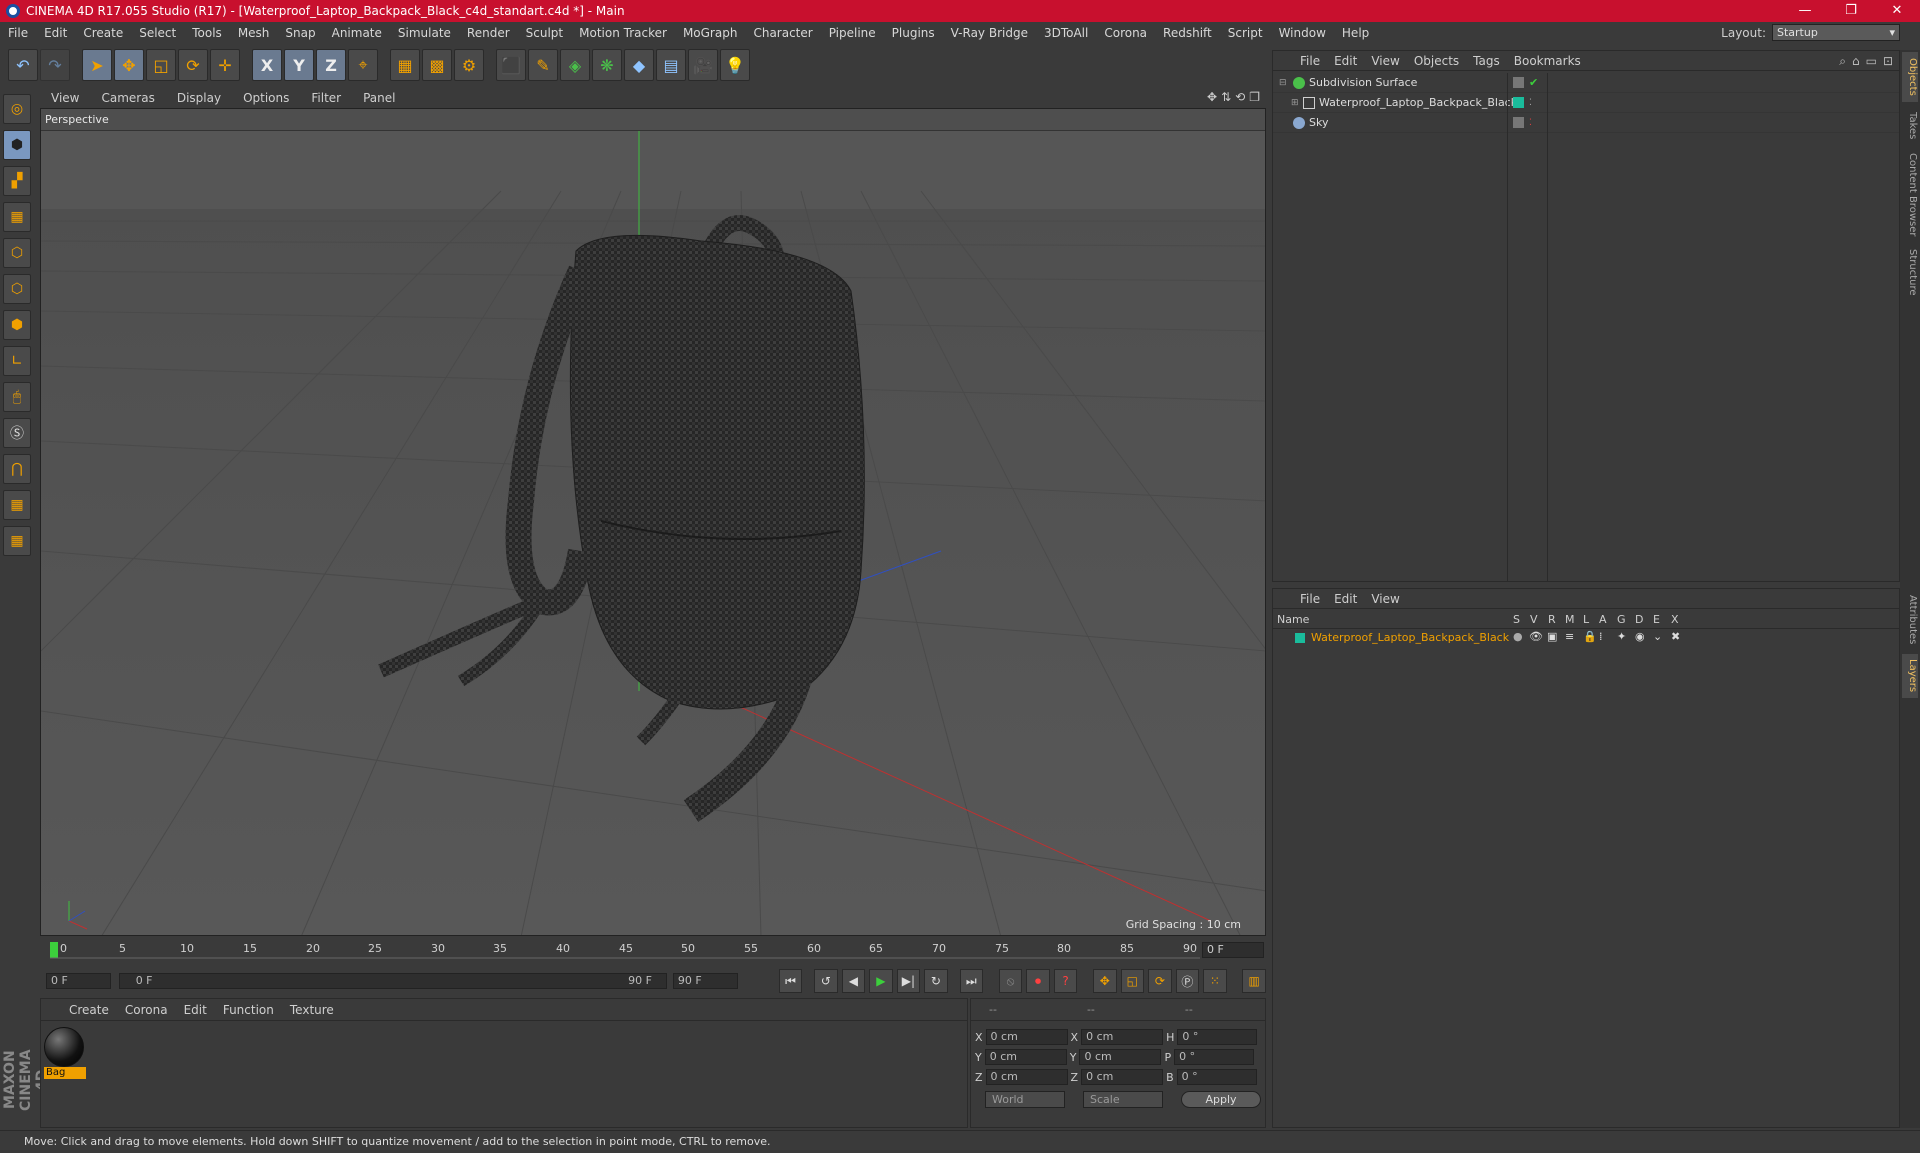  What do you see at coordinates (300, 33) in the screenshot?
I see `menu-snap: Snap` at bounding box center [300, 33].